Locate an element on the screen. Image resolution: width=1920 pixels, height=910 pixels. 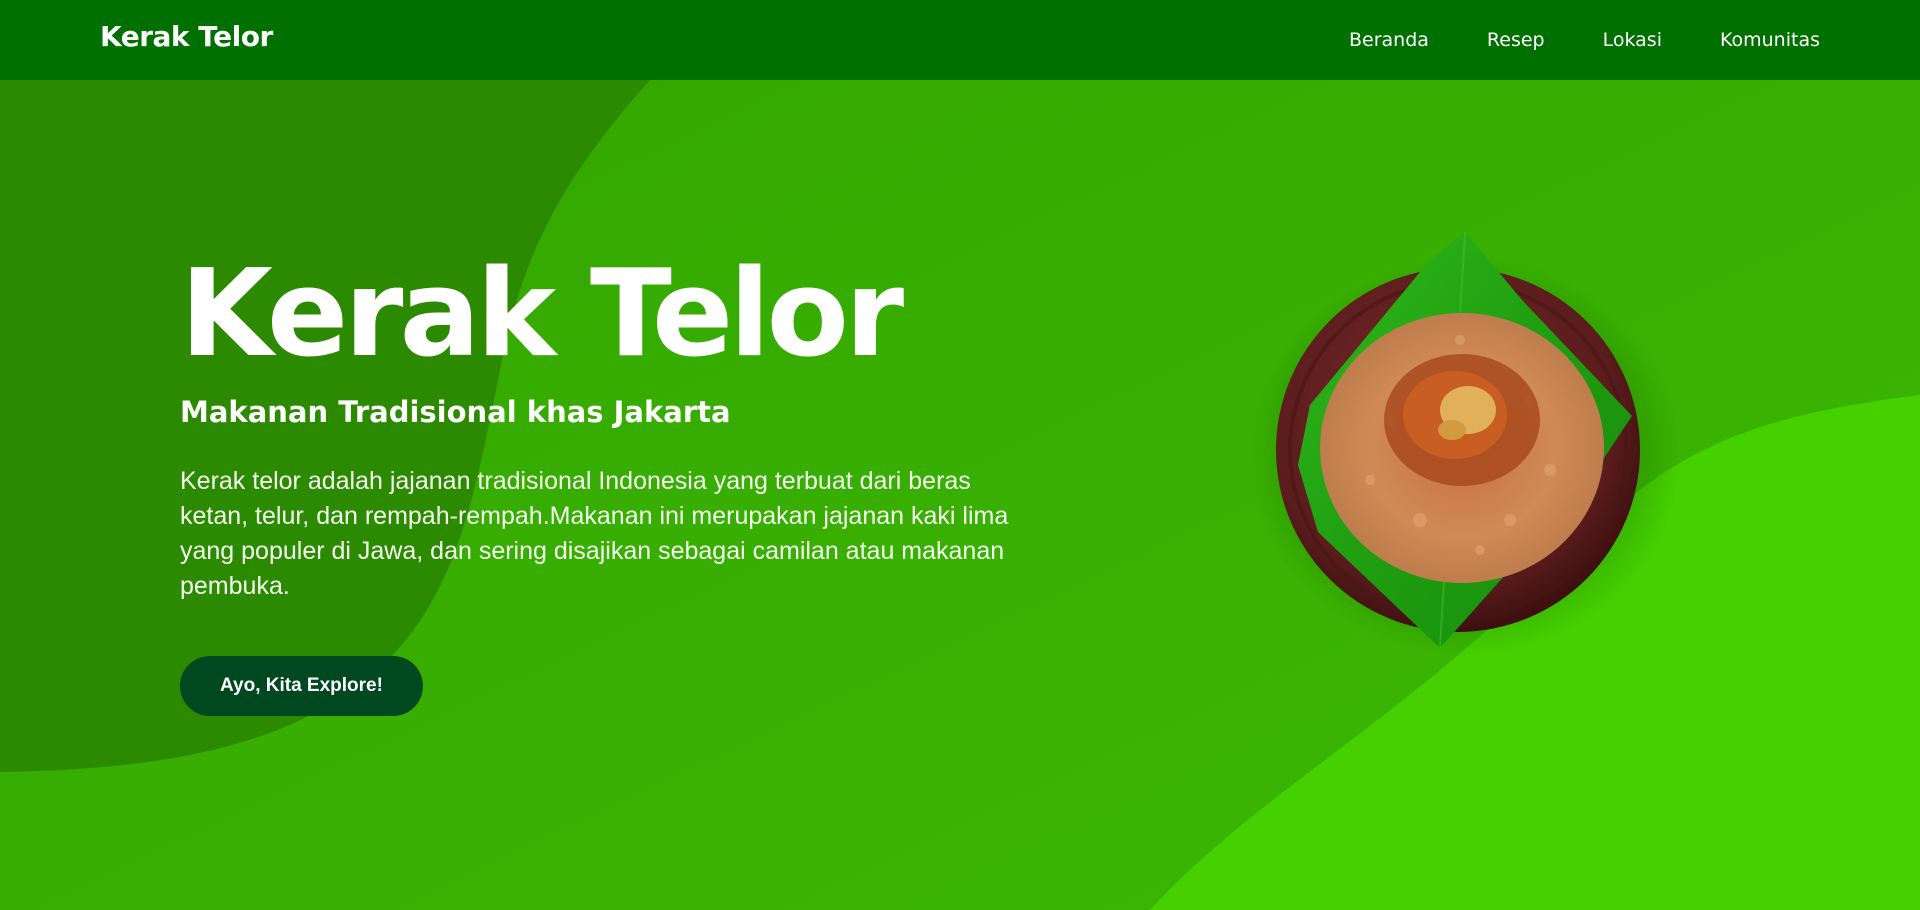
kerak-telor-dish-image is located at coordinates (1465, 443).